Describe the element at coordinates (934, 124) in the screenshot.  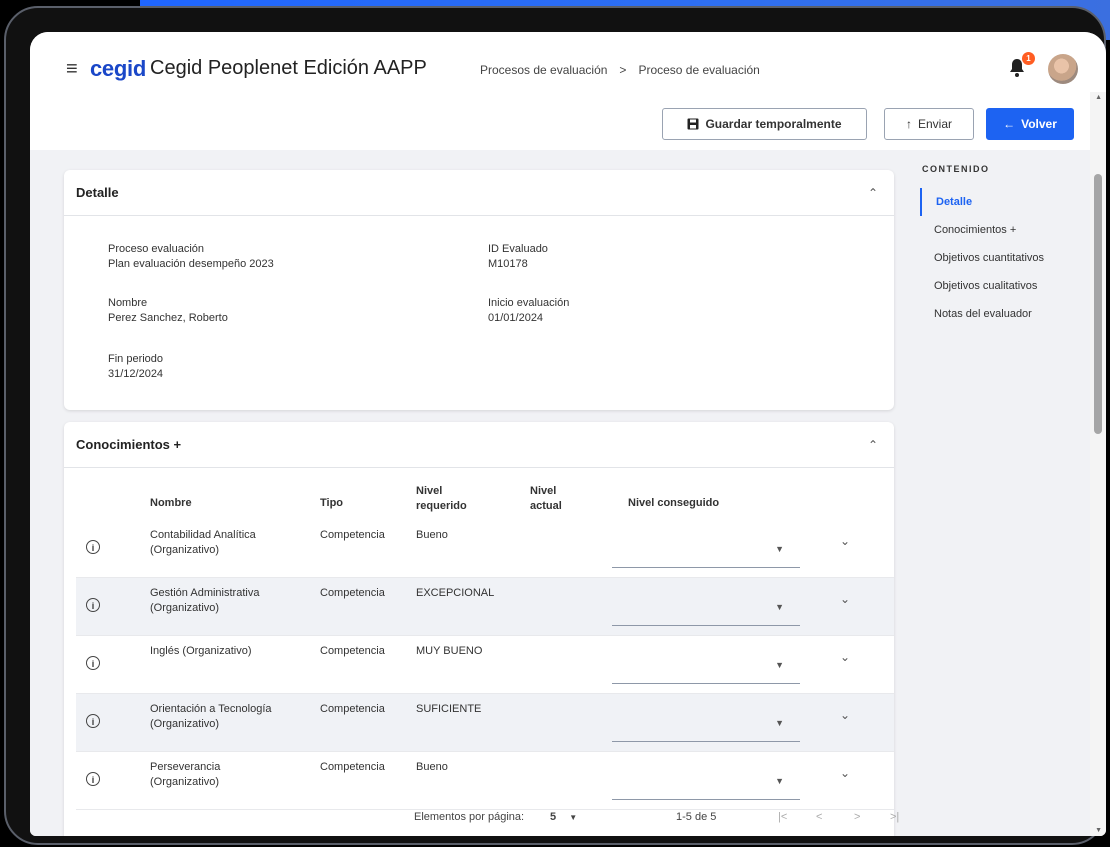
I see `send-button-label: Enviar` at that location.